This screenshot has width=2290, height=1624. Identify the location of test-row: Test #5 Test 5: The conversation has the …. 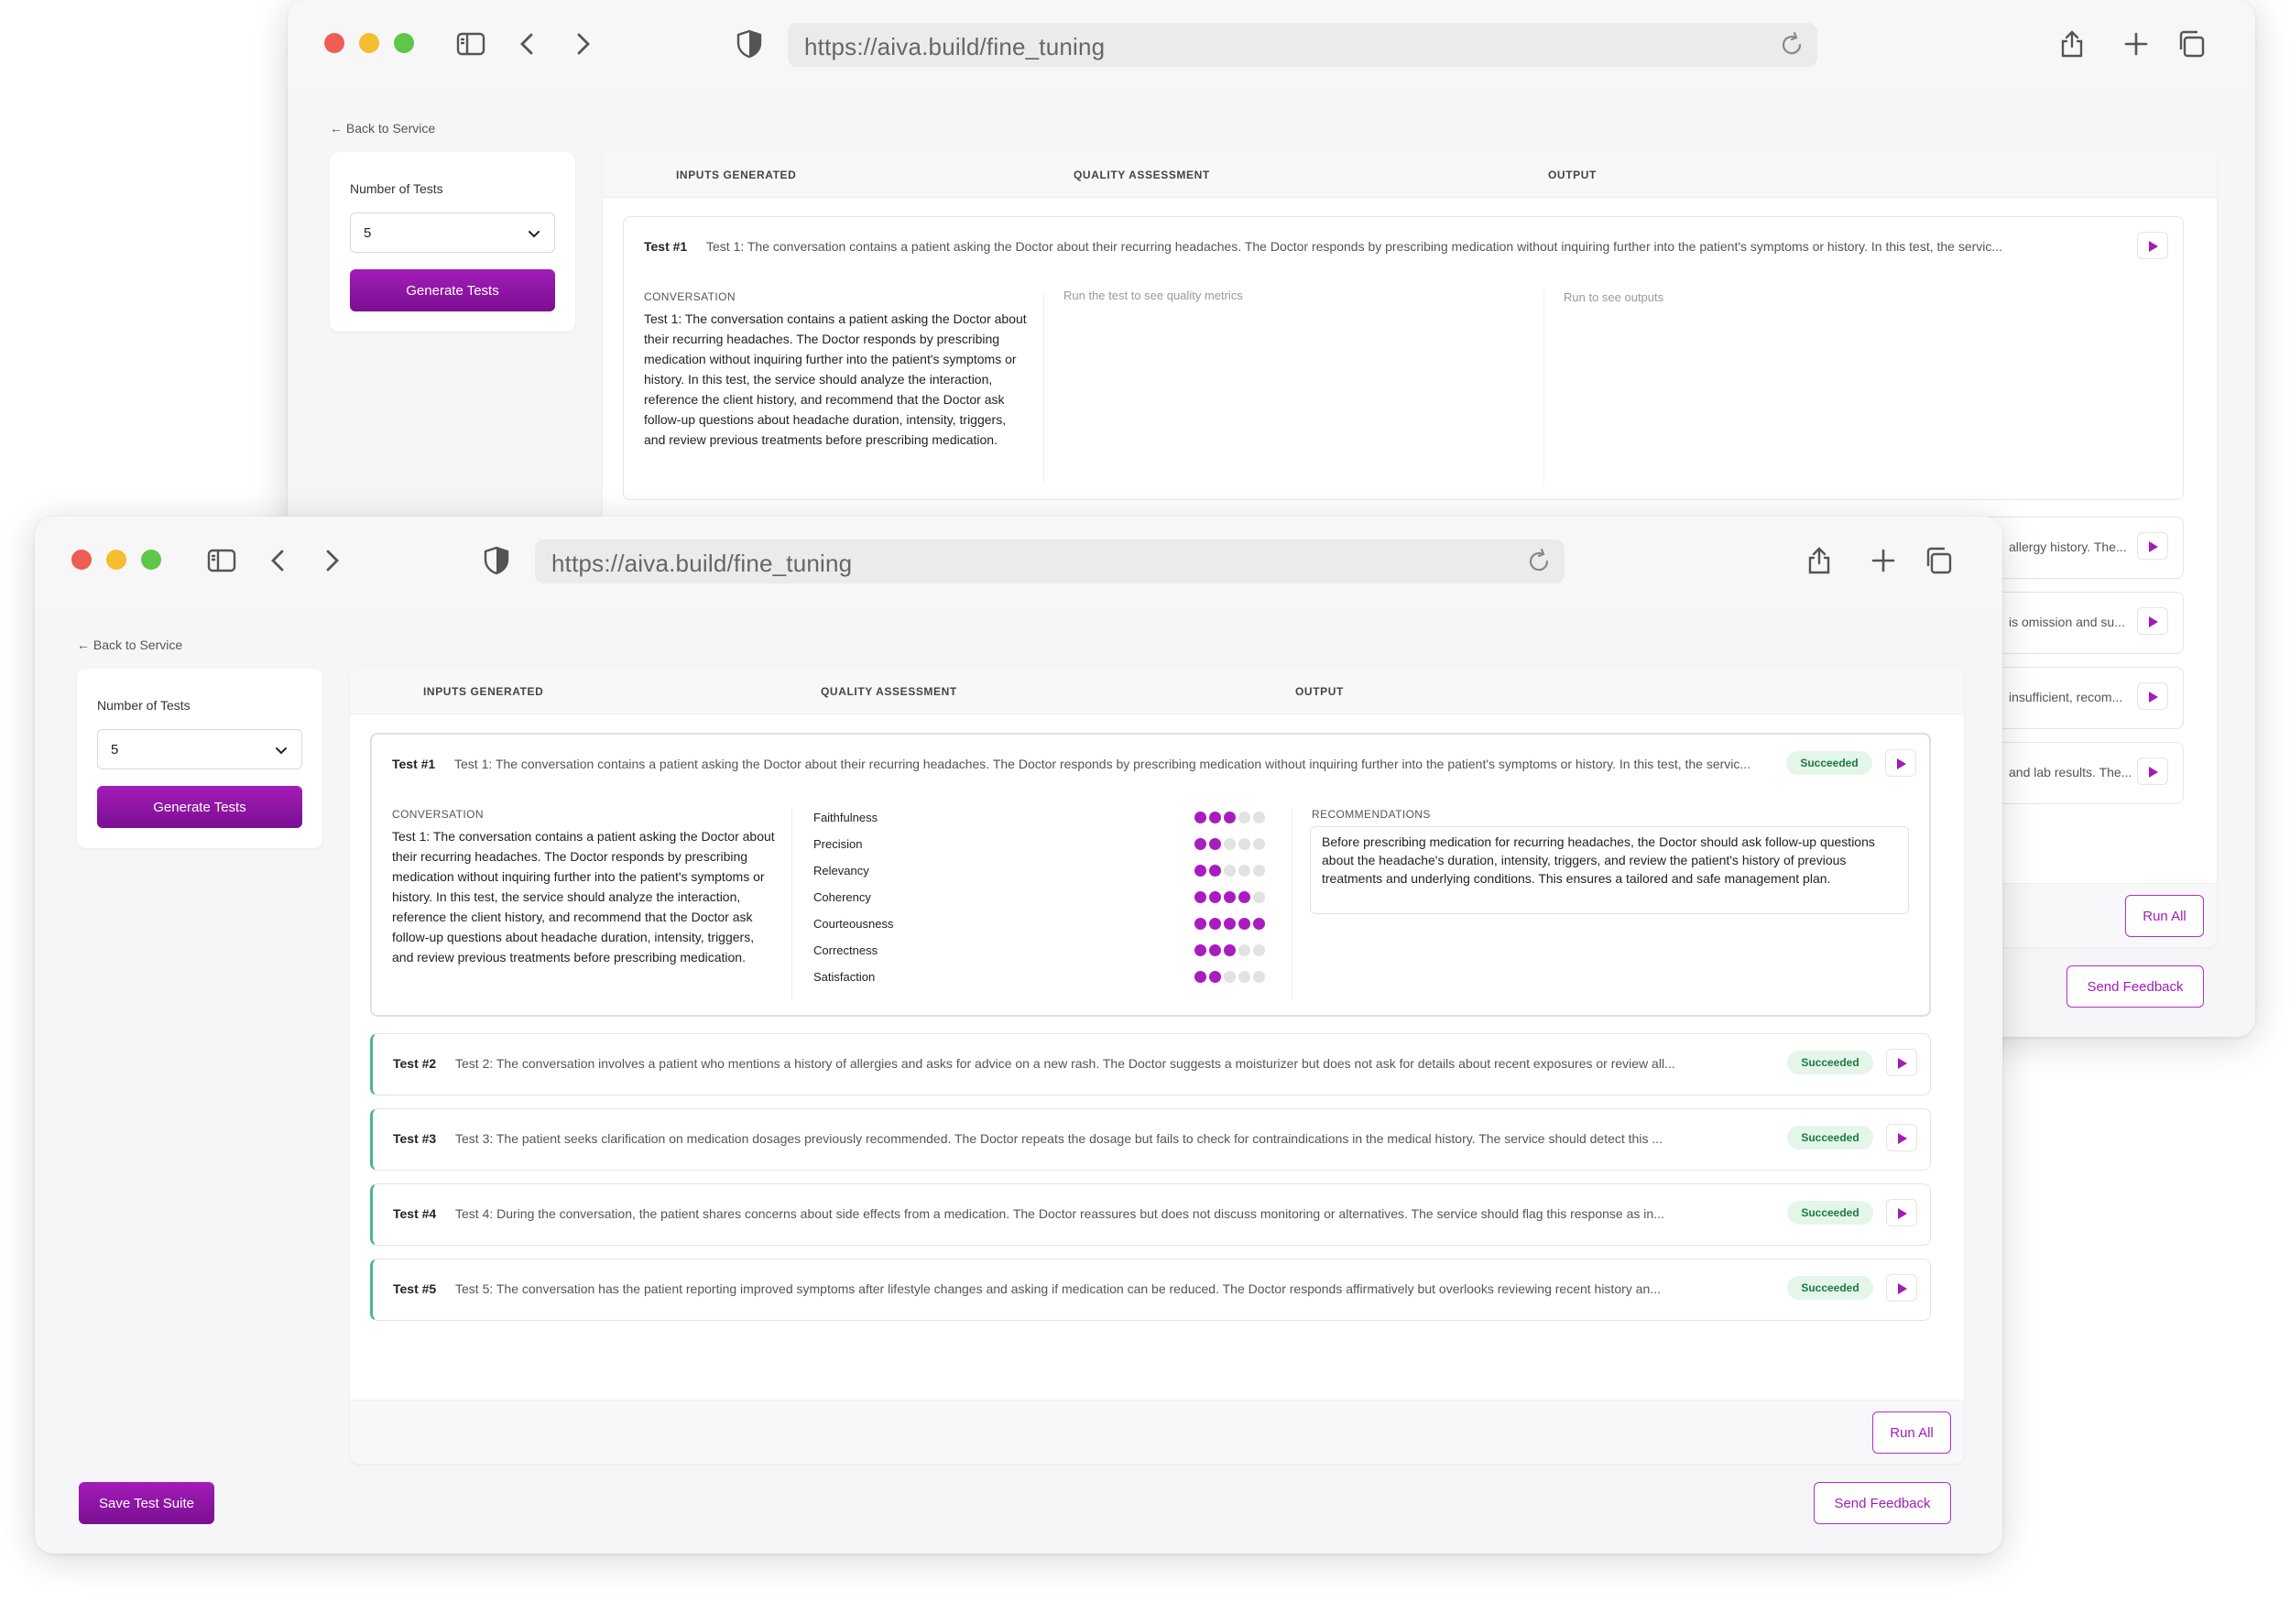
(1150, 1290).